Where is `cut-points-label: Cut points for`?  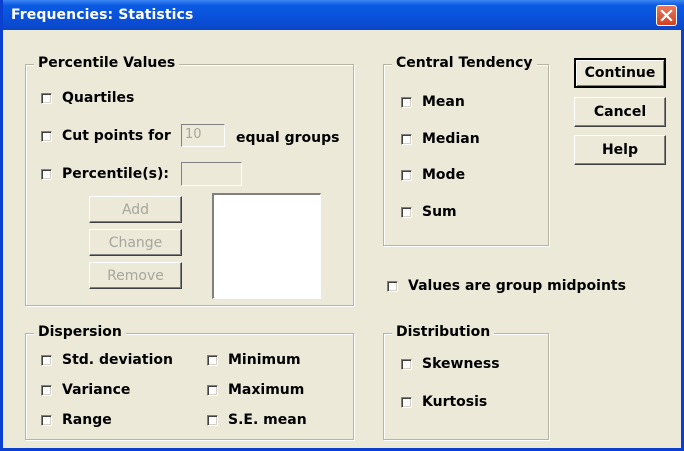 cut-points-label: Cut points for is located at coordinates (116, 136).